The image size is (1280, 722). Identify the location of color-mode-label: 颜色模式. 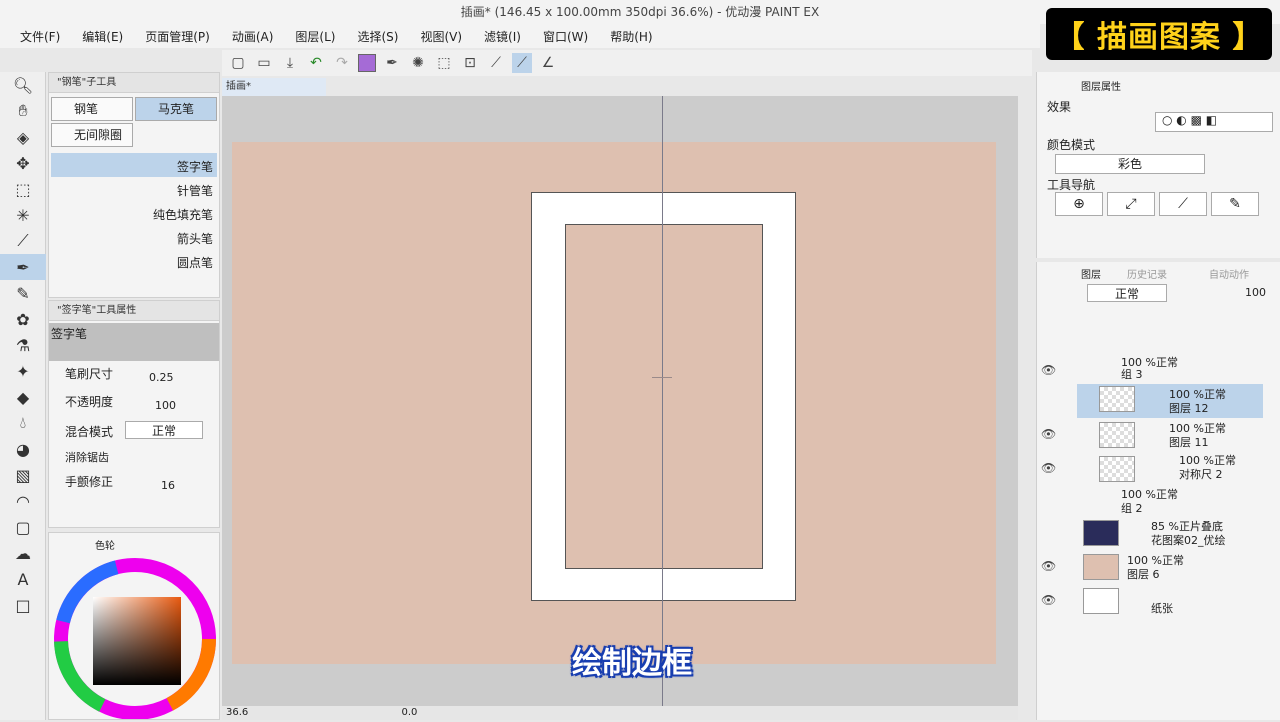
(1071, 145).